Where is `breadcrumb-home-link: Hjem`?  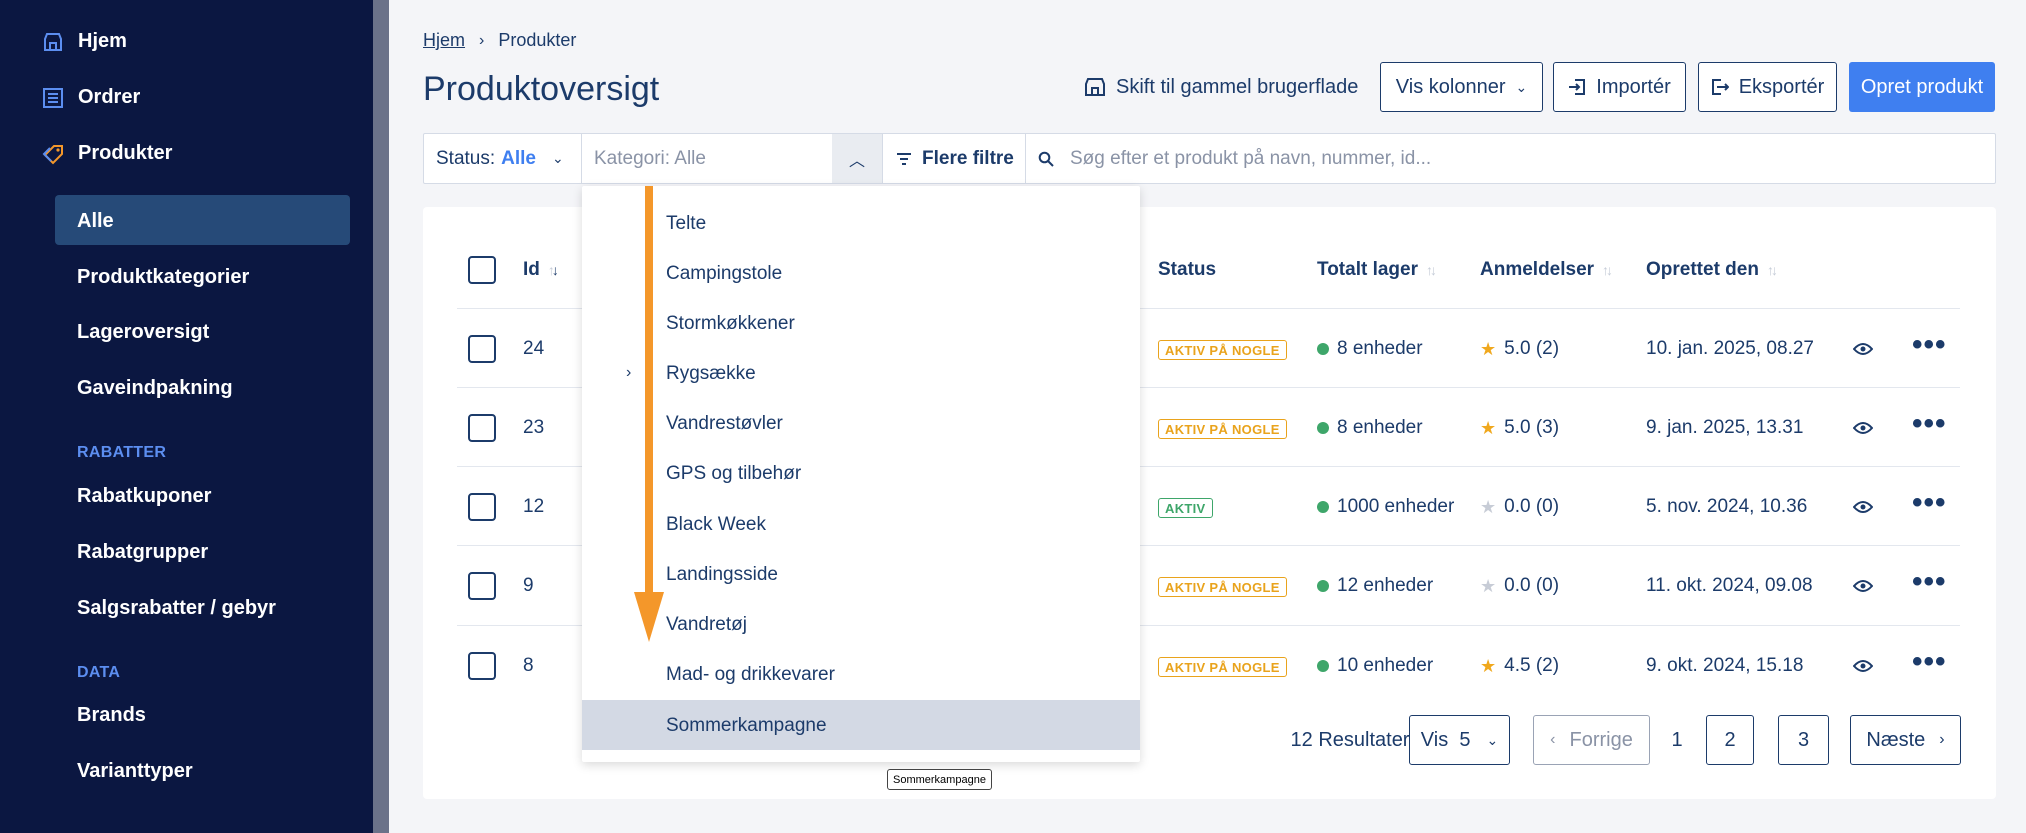 breadcrumb-home-link: Hjem is located at coordinates (444, 40).